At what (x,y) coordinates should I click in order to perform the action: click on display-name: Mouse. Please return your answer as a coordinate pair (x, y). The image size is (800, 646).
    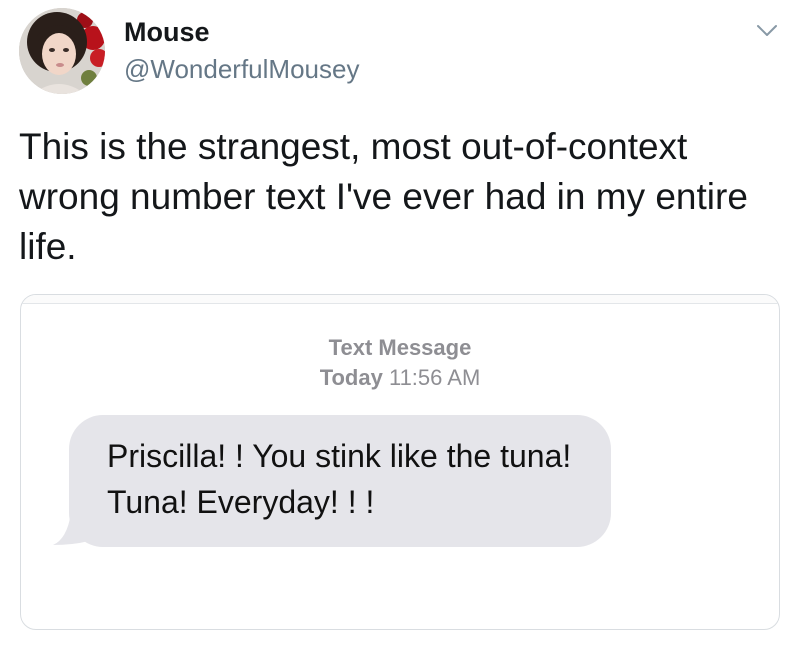
    Looking at the image, I should click on (167, 32).